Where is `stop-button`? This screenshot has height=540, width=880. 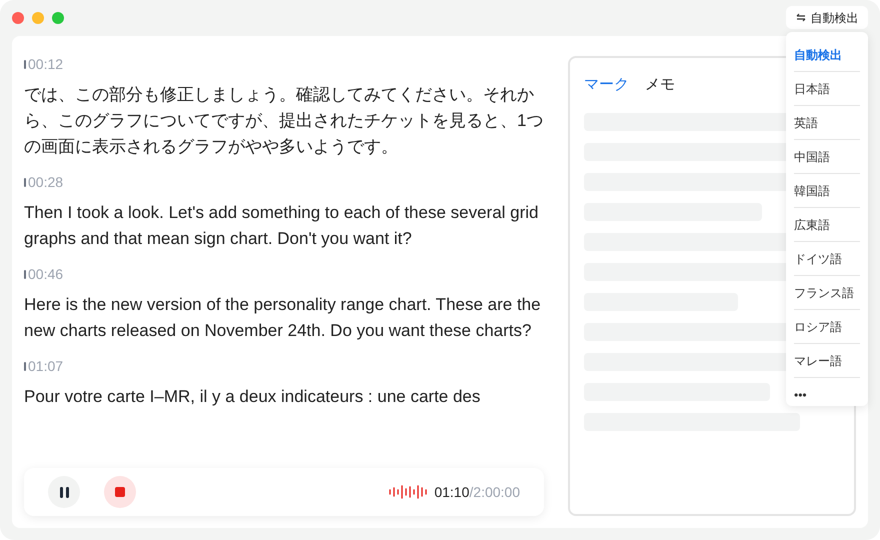 stop-button is located at coordinates (120, 492).